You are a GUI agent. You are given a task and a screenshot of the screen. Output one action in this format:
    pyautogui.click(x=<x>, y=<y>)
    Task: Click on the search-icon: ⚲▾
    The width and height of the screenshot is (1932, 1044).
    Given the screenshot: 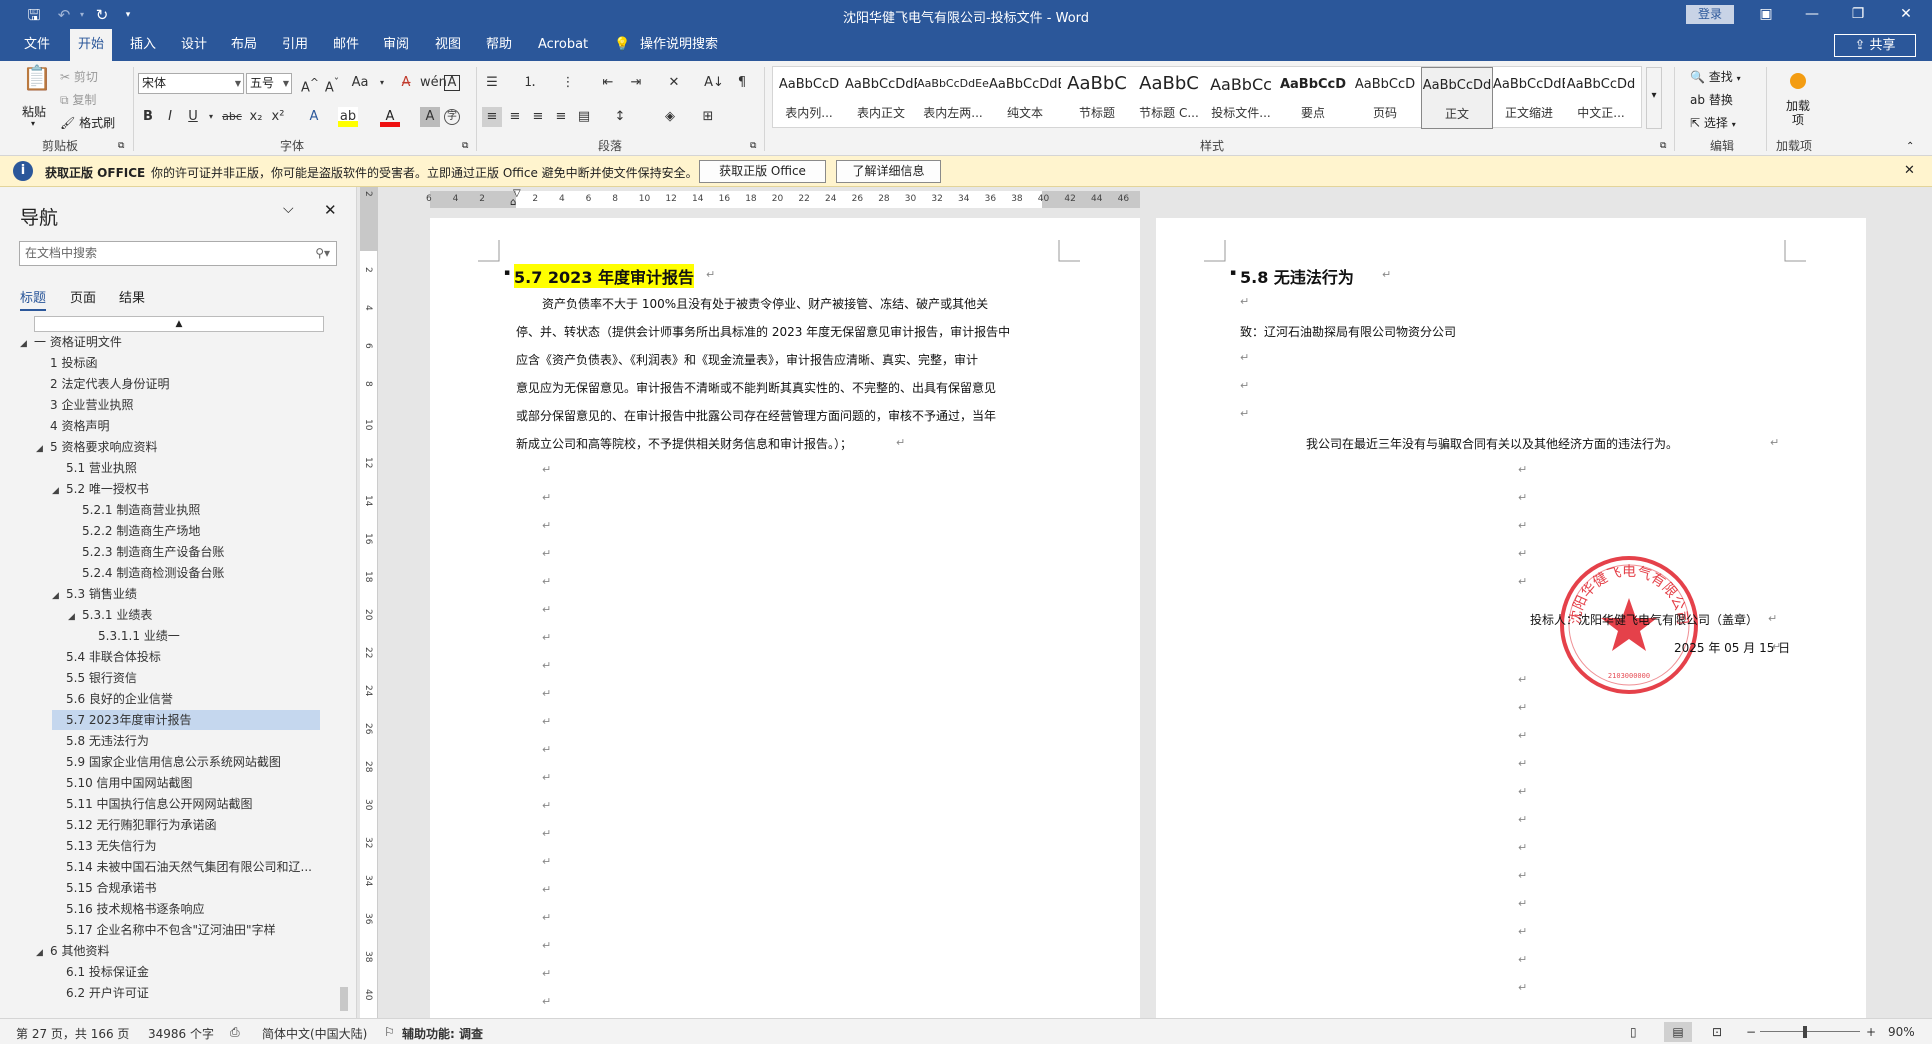 What is the action you would take?
    pyautogui.click(x=322, y=253)
    